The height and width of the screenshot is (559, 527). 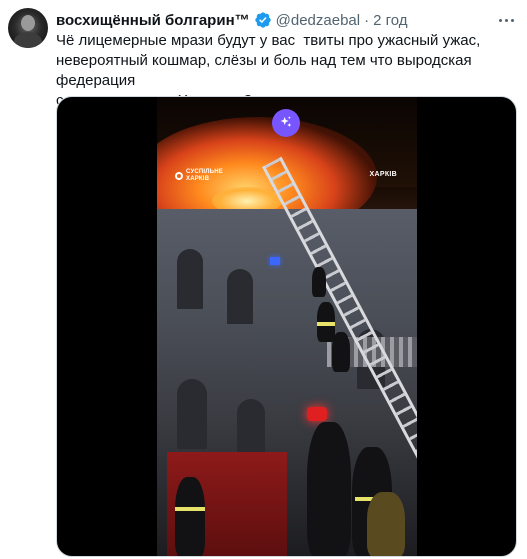 I want to click on sparkle-icon, so click(x=286, y=123).